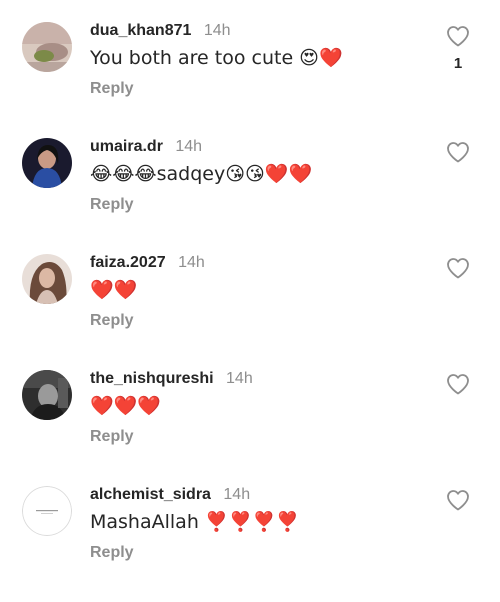 The height and width of the screenshot is (602, 500). I want to click on comment-meta: the_nishqureshi 14h, so click(171, 381).